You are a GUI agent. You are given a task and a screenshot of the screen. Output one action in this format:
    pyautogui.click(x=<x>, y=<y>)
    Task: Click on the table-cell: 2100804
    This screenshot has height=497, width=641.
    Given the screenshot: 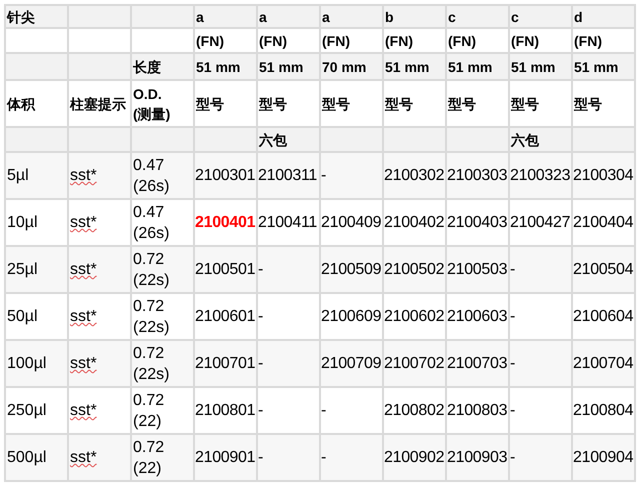 What is the action you would take?
    pyautogui.click(x=603, y=410)
    